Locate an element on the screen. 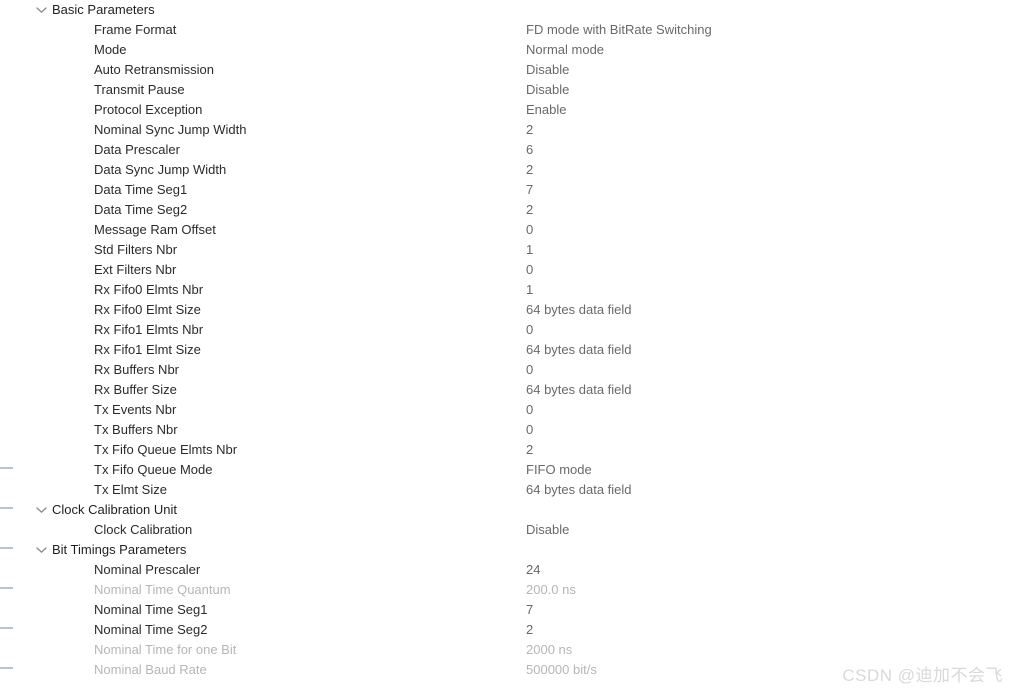 This screenshot has width=1019, height=696. tree-row: Tx Elmt Size 64 bytes data field is located at coordinates (523, 490).